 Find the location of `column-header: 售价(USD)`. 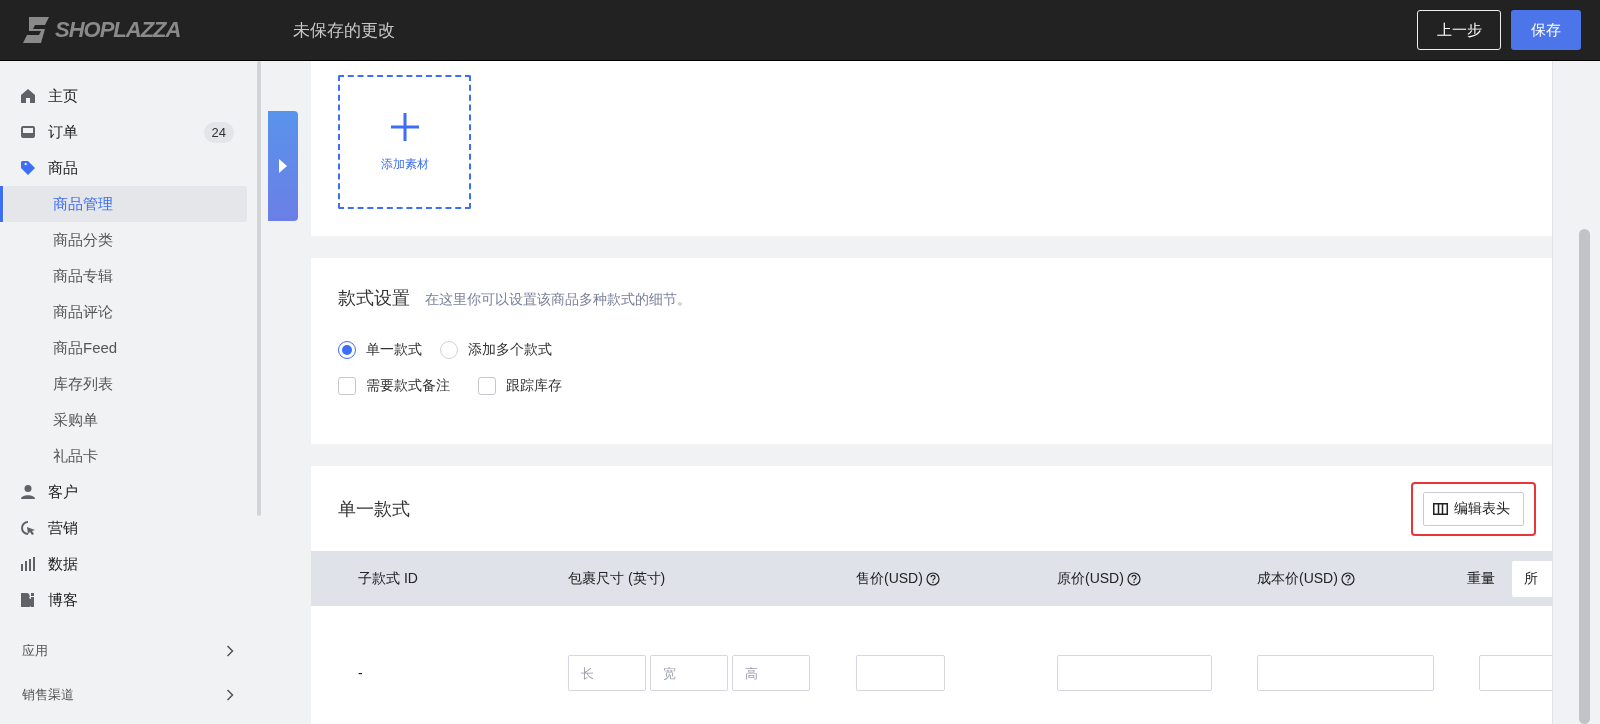

column-header: 售价(USD) is located at coordinates (889, 578).